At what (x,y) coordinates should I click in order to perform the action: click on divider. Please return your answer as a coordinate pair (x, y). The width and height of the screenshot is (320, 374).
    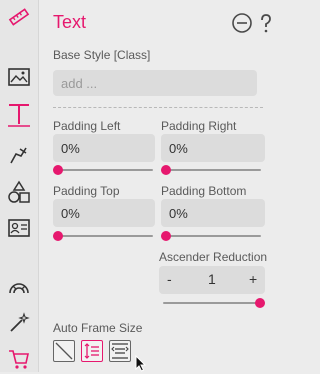
    Looking at the image, I should click on (158, 107).